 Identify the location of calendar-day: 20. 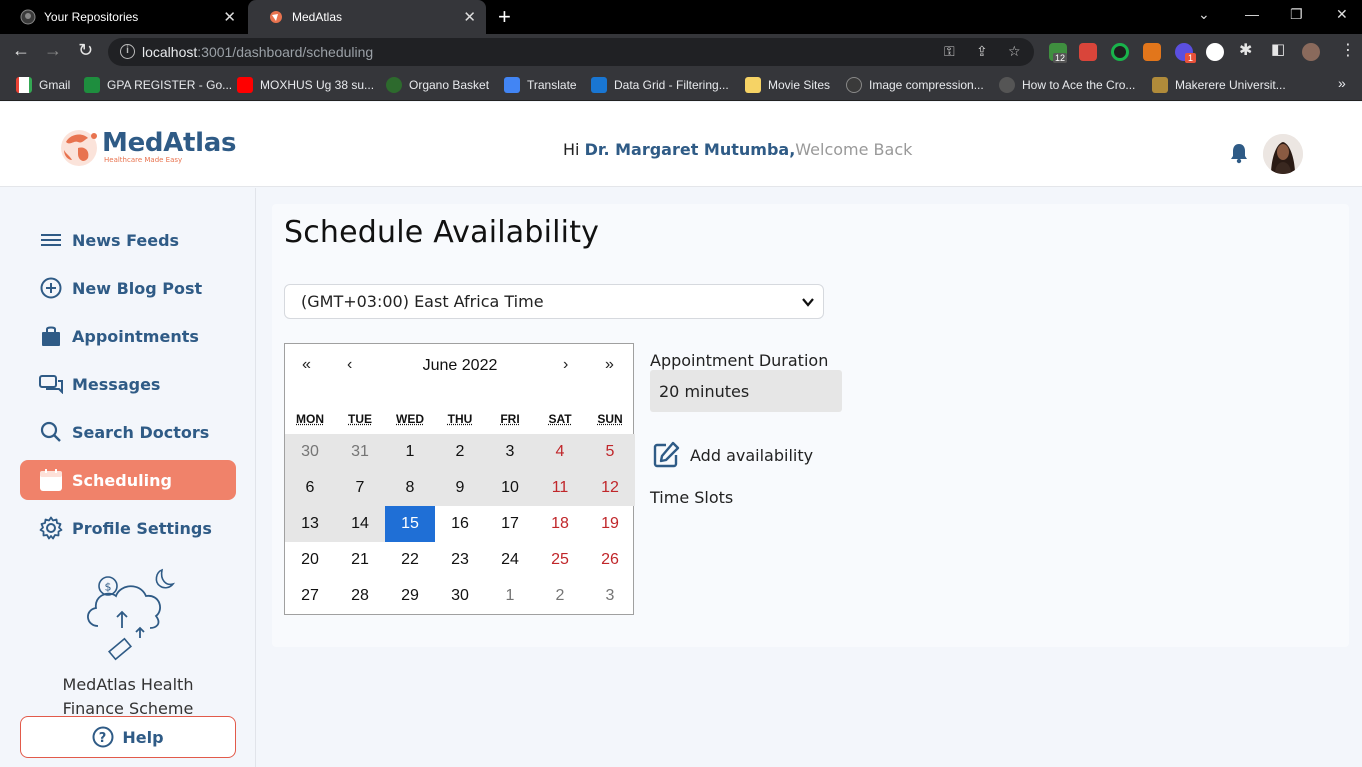
(310, 560).